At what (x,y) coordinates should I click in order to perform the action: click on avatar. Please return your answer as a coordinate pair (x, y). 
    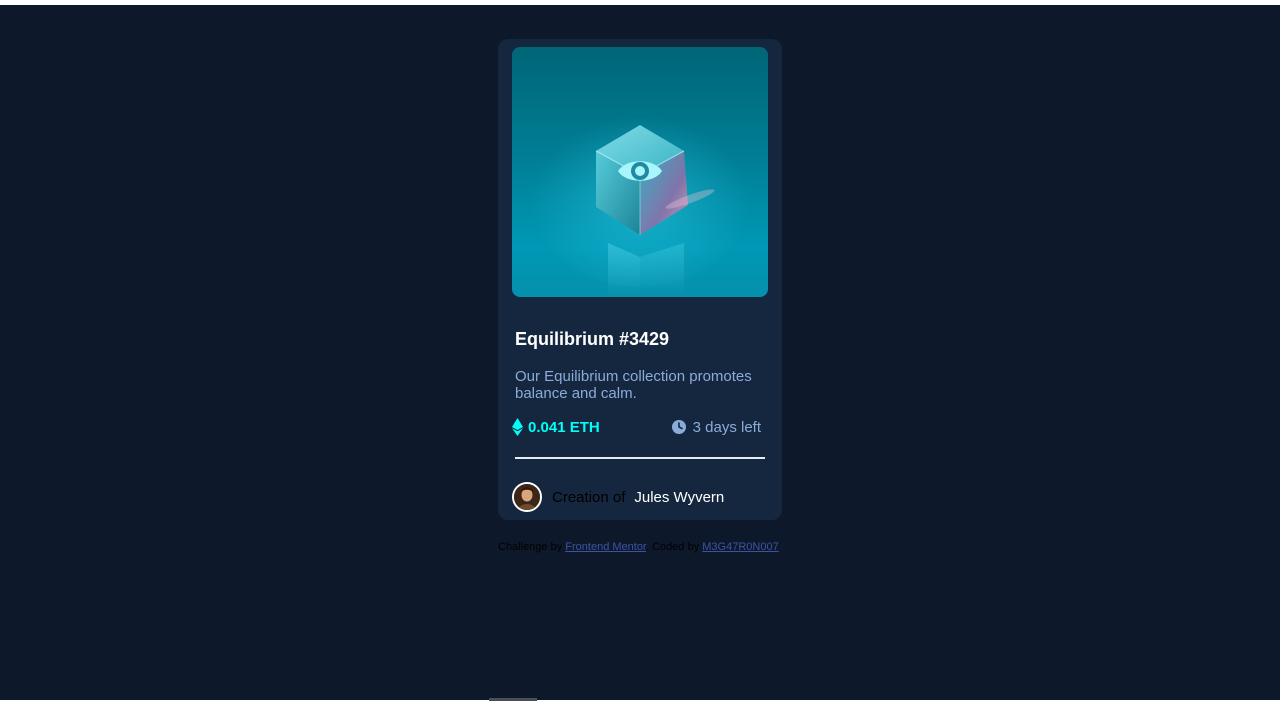
    Looking at the image, I should click on (527, 497).